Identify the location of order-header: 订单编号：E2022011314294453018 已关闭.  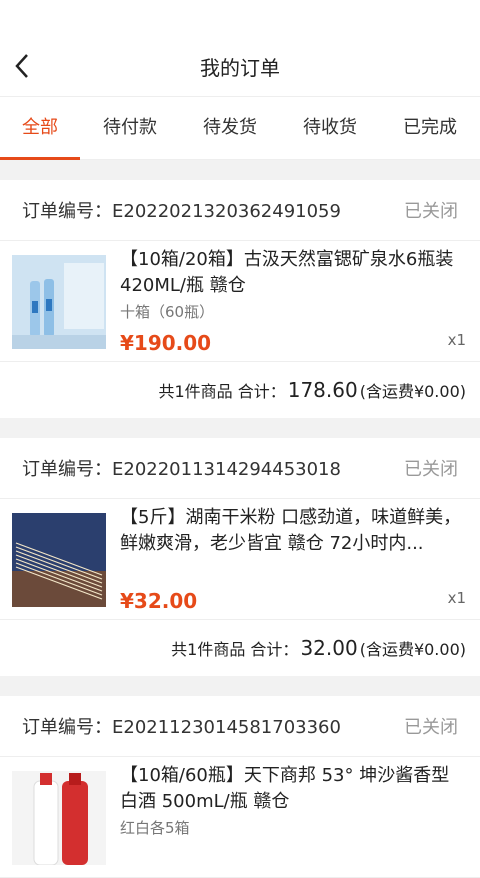
(240, 468).